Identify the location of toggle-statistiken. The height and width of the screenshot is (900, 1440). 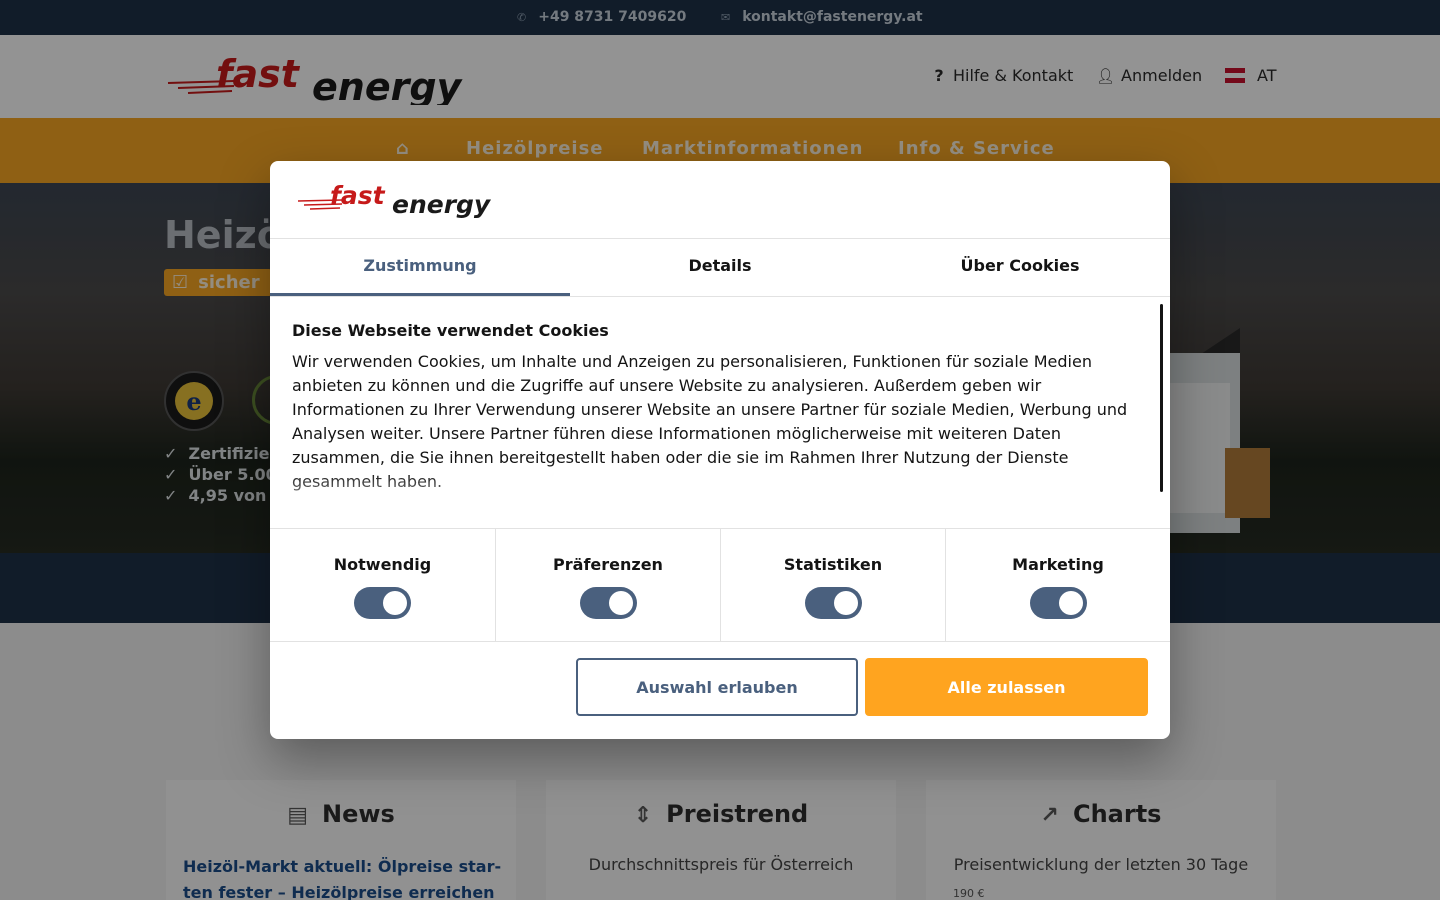
(833, 603).